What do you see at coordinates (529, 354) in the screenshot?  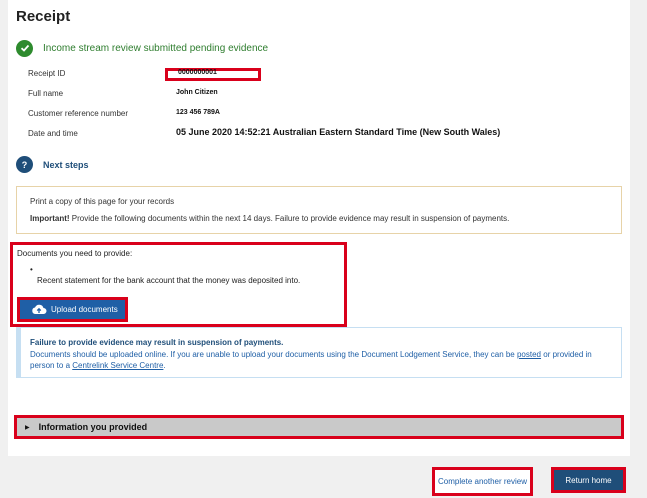 I see `posted-link: posted` at bounding box center [529, 354].